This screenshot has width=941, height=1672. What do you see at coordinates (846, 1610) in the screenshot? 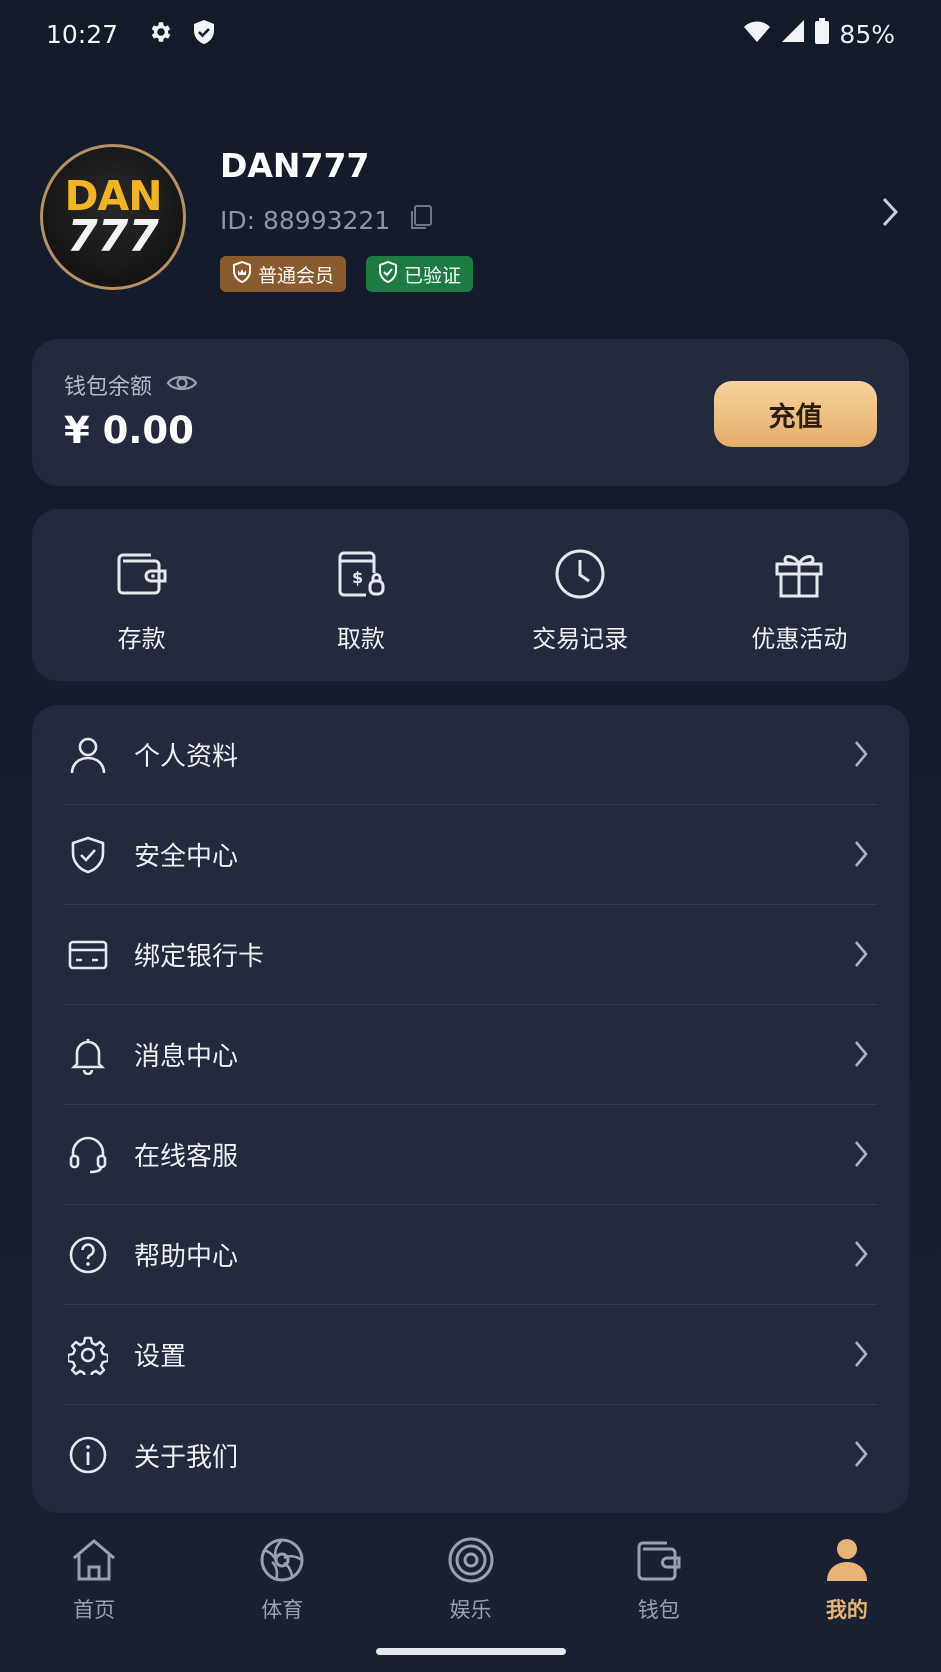
I see `tab-label: 我的` at bounding box center [846, 1610].